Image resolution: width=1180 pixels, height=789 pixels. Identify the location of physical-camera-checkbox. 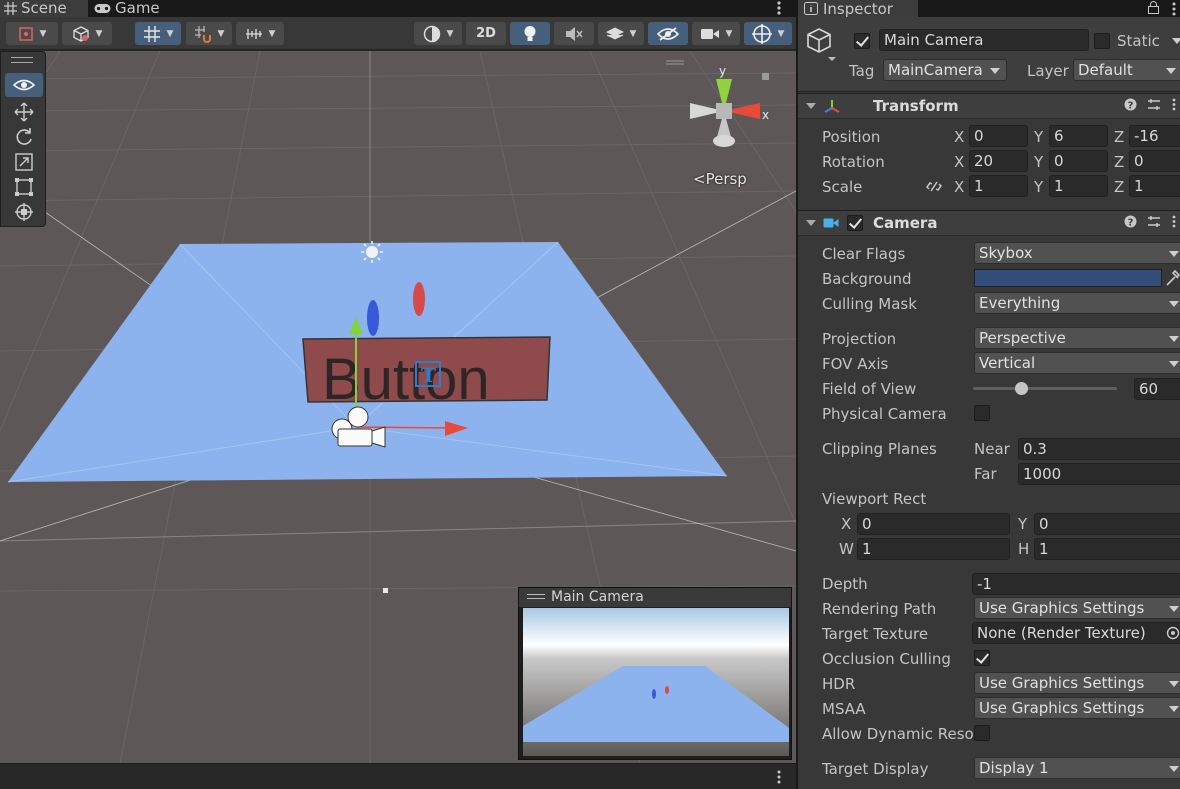
(982, 413).